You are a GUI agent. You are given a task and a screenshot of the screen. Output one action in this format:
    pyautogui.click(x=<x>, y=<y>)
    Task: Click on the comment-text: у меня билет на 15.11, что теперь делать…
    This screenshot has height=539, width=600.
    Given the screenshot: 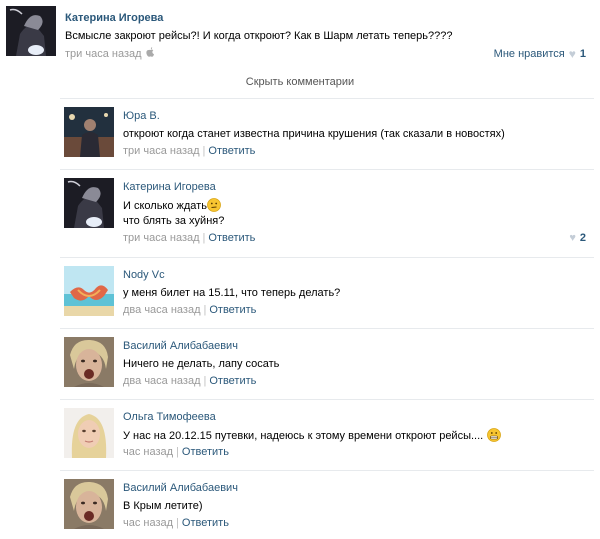 What is the action you would take?
    pyautogui.click(x=232, y=293)
    